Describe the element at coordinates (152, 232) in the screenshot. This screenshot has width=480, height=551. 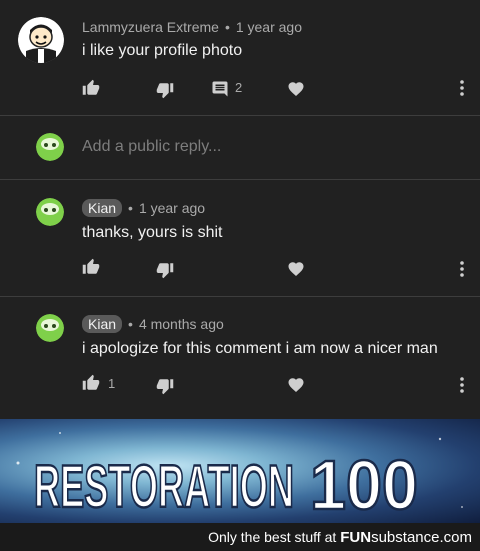
I see `reply-text: thanks, yours is shit` at that location.